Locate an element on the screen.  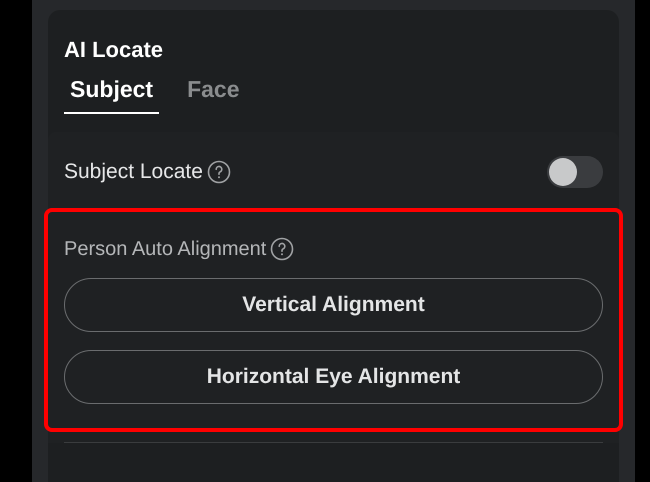
tab: Face is located at coordinates (213, 94).